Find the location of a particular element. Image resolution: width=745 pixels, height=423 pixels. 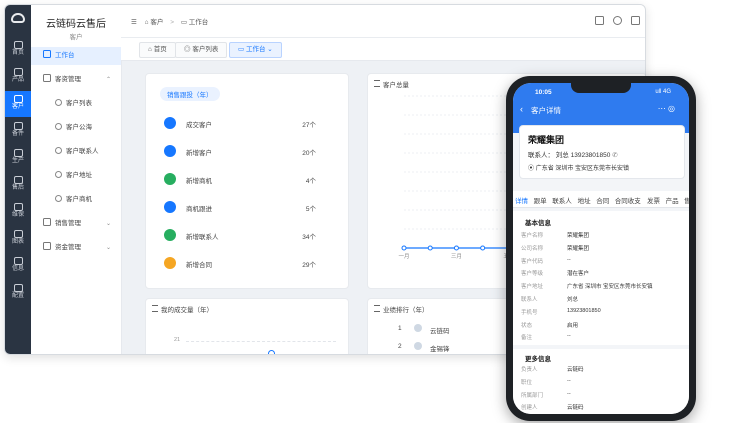

more-icon: ⋯ ◎ is located at coordinates (666, 108).